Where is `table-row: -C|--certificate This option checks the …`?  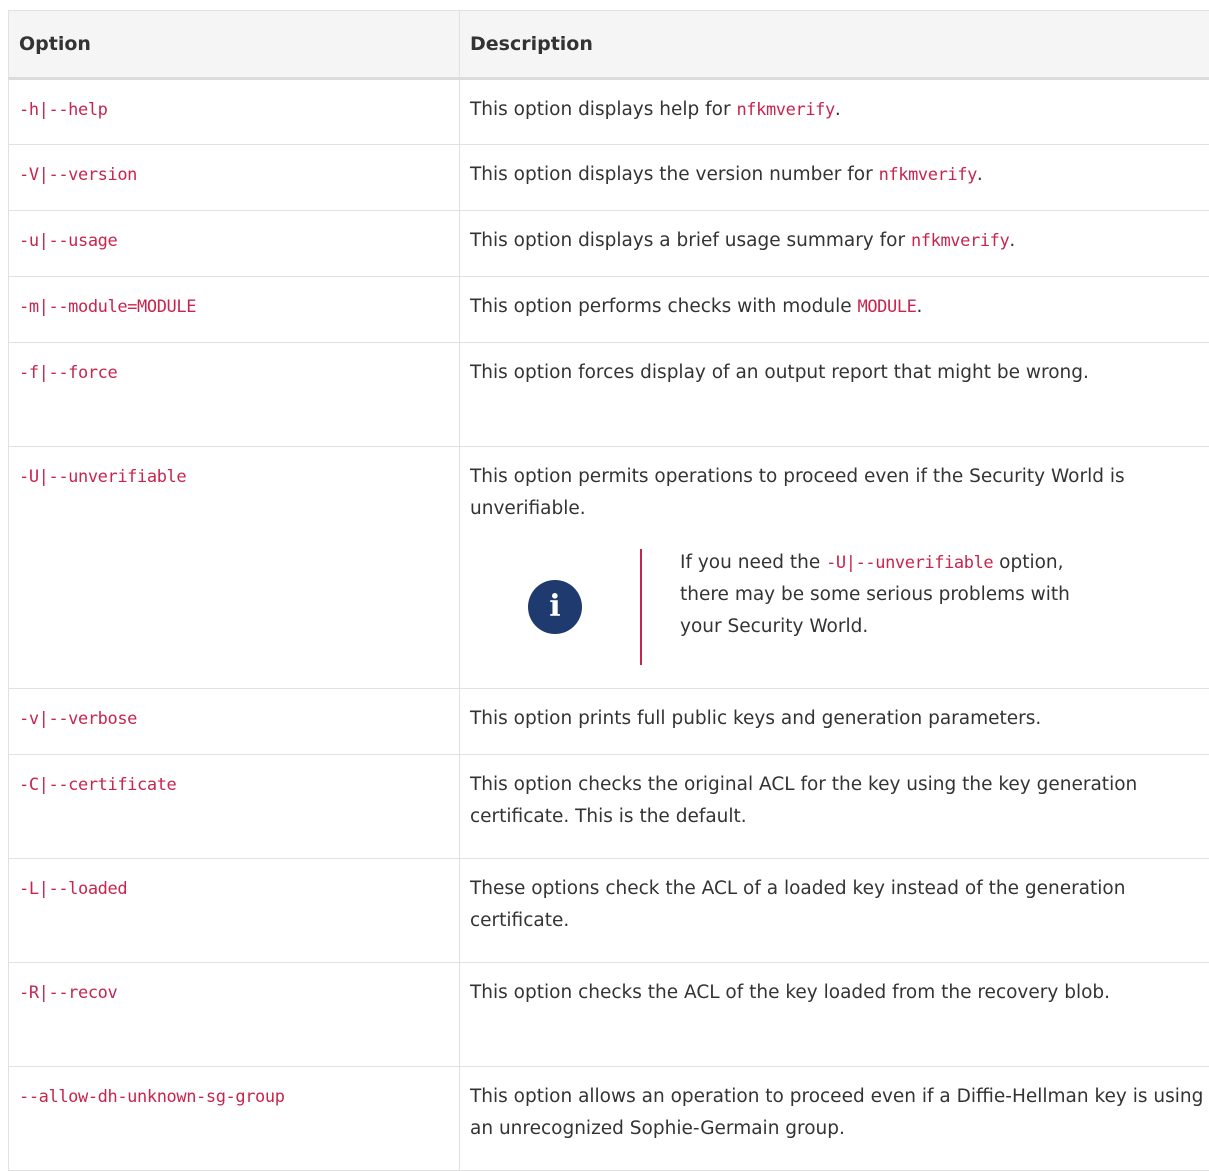 table-row: -C|--certificate This option checks the … is located at coordinates (609, 807).